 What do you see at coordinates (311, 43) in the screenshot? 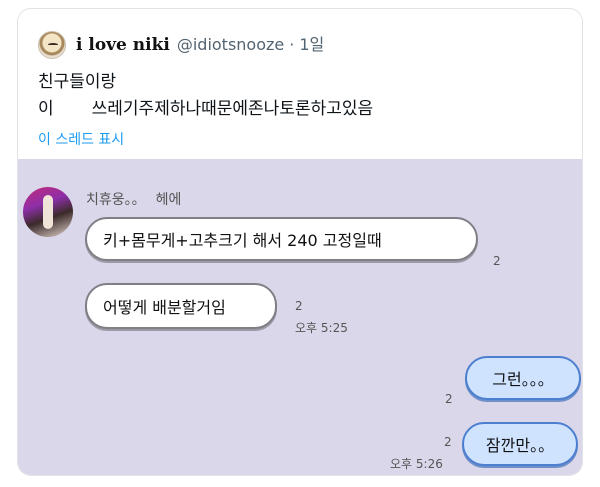
I see `tweet-time: 1일` at bounding box center [311, 43].